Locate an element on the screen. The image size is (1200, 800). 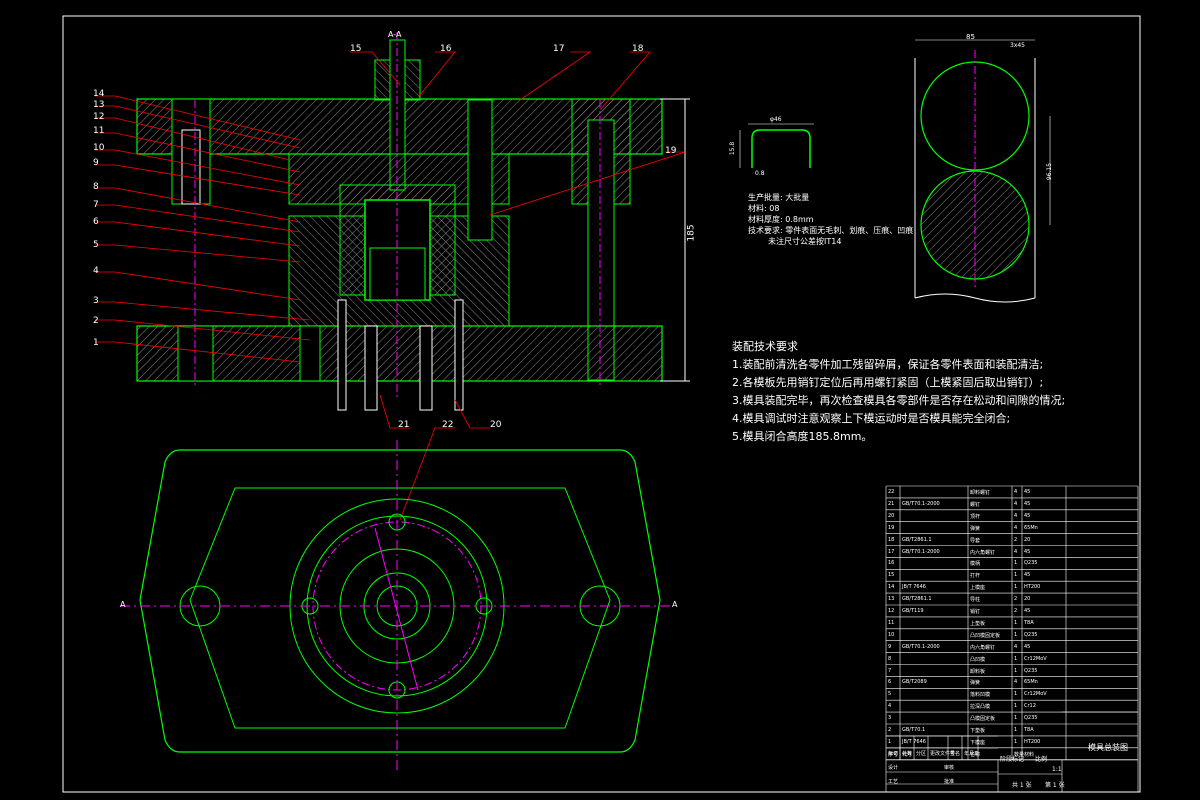
parts-cell-code: GB/T70.1 is located at coordinates (914, 730).